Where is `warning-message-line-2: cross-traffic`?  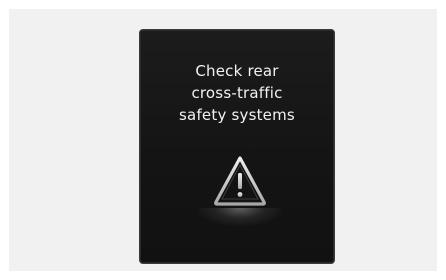
warning-message-line-2: cross-traffic is located at coordinates (237, 93).